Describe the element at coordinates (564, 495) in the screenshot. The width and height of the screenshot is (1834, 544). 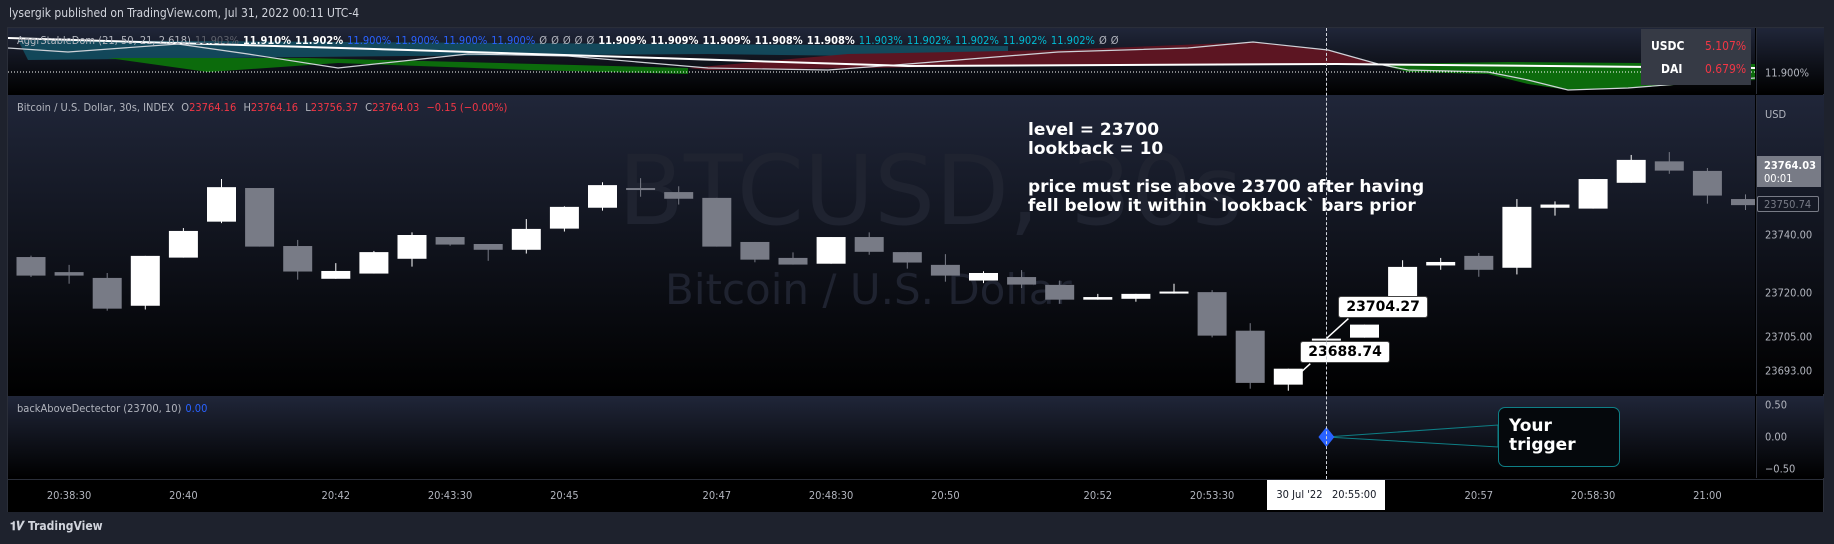
I see `time-tick-label: 20:45` at that location.